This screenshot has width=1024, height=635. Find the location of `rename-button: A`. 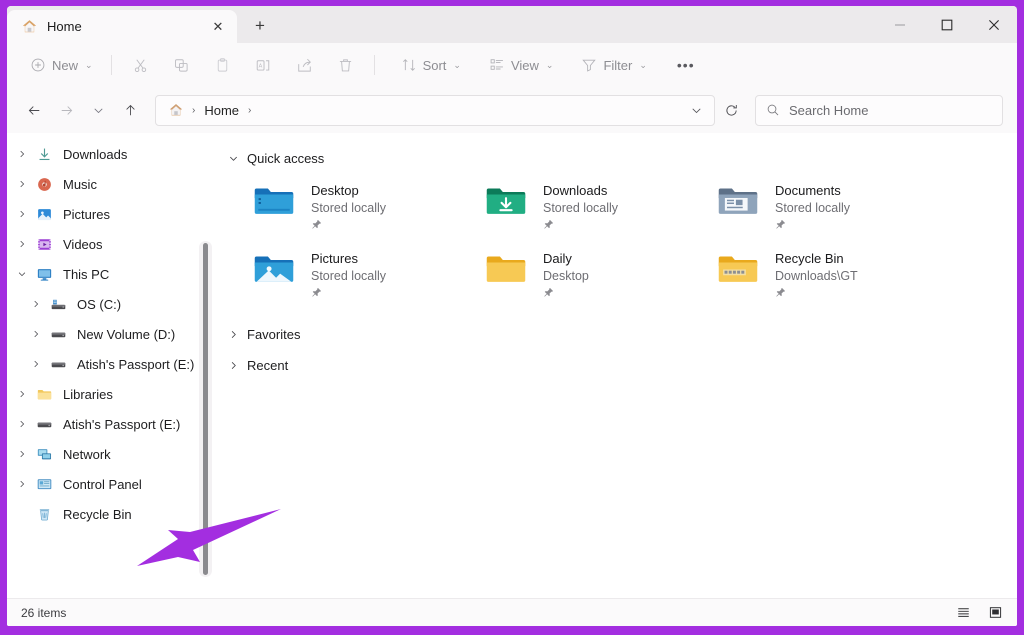

rename-button: A is located at coordinates (263, 65).